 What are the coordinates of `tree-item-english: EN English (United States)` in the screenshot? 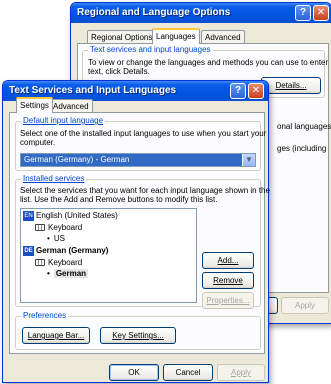 It's located at (70, 216).